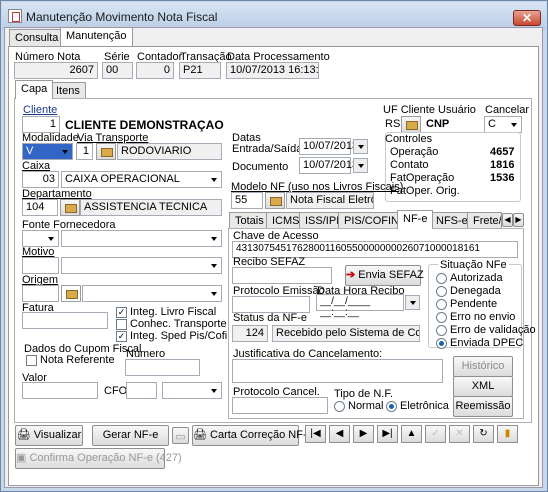  I want to click on exit-icon: ▮, so click(507, 434).